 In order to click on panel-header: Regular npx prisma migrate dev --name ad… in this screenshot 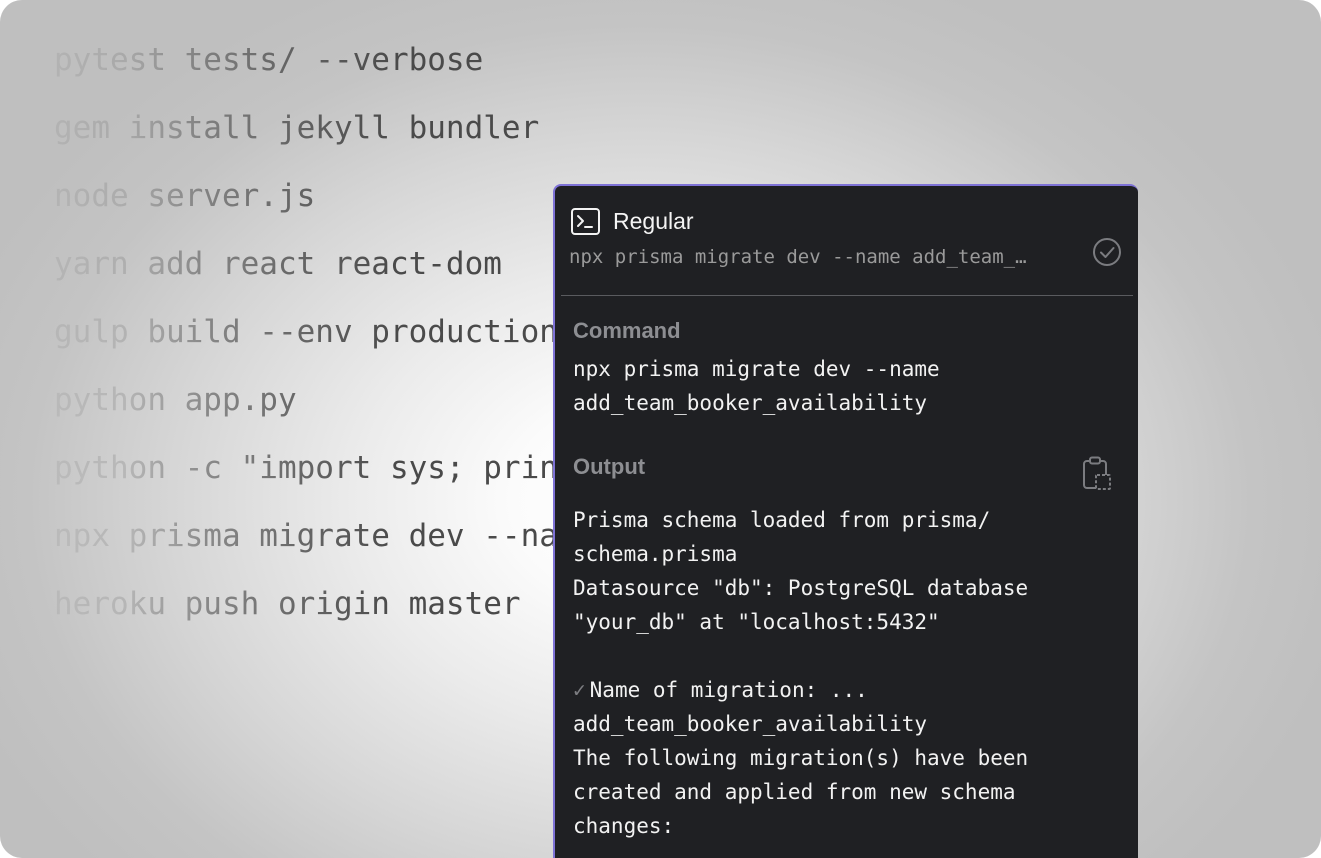, I will do `click(846, 241)`.